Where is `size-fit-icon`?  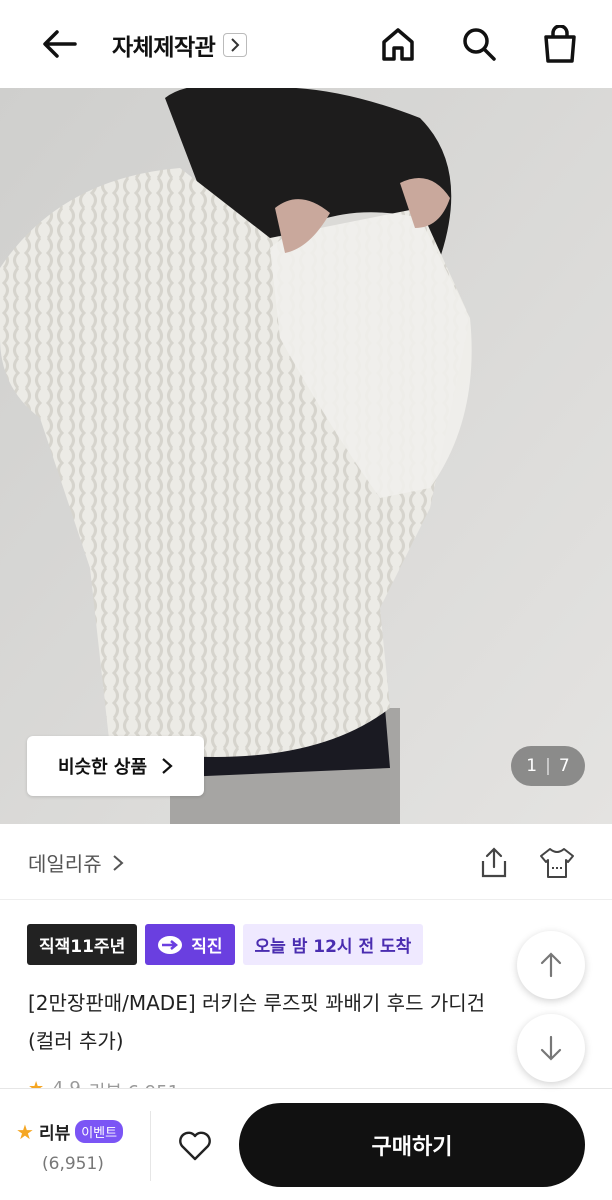
size-fit-icon is located at coordinates (557, 863).